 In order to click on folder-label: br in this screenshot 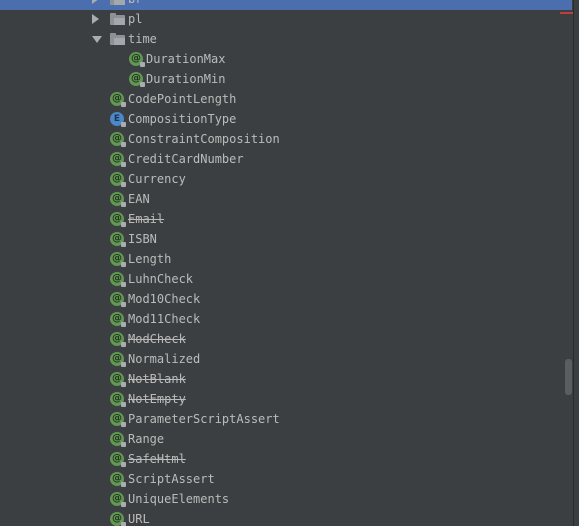, I will do `click(135, 4)`.